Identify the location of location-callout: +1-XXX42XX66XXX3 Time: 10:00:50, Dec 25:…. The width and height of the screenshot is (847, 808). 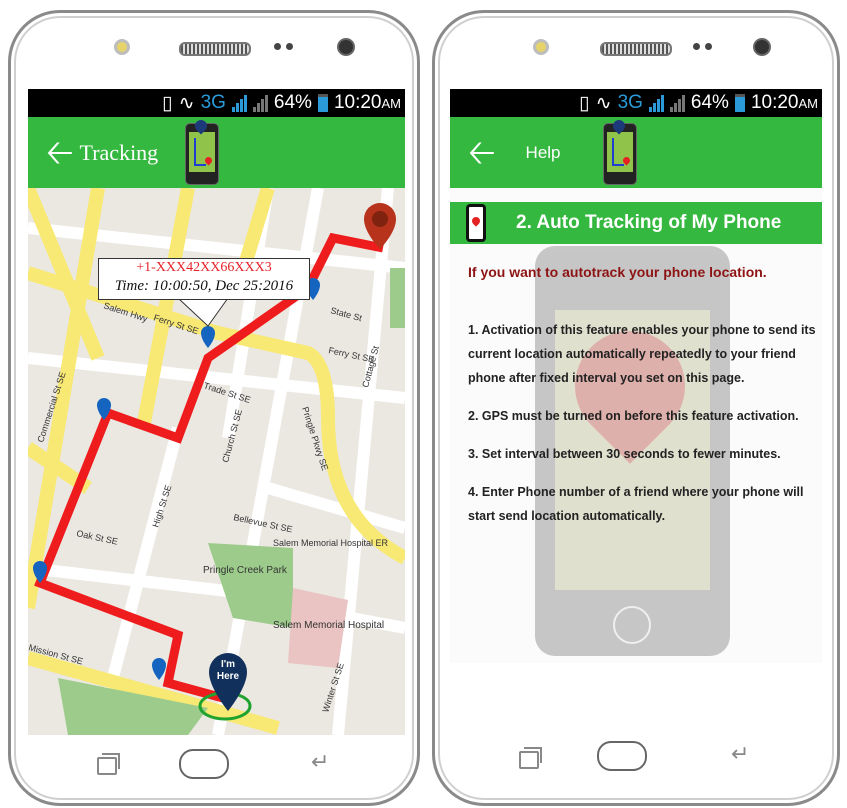
(204, 279).